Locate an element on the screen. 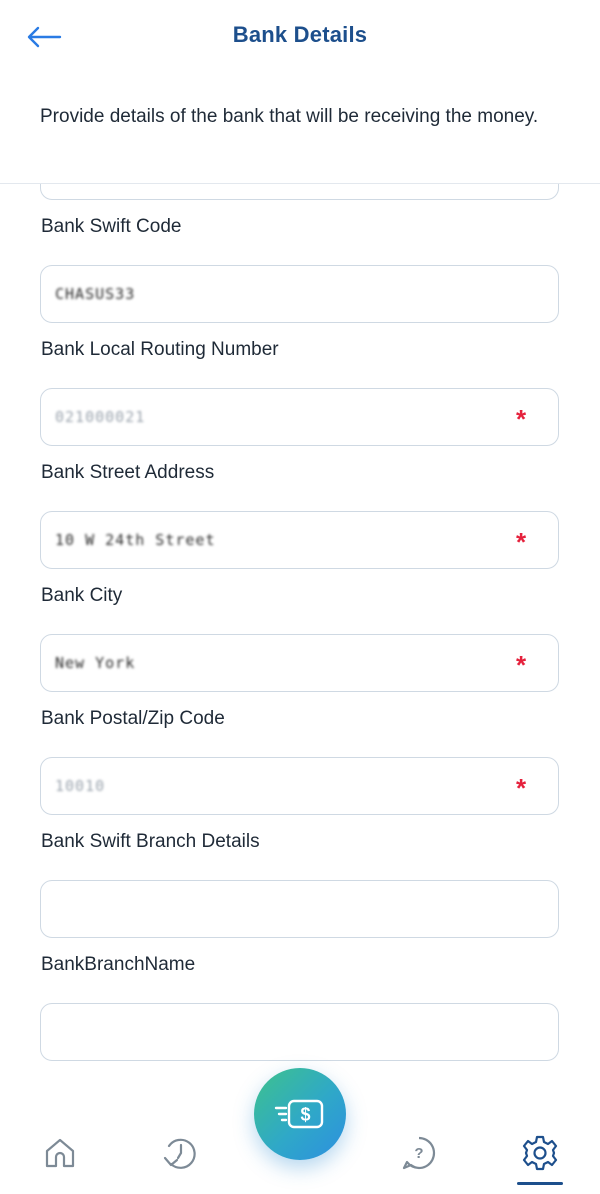 This screenshot has width=600, height=1194. text-input: CHASUS33 is located at coordinates (299, 294).